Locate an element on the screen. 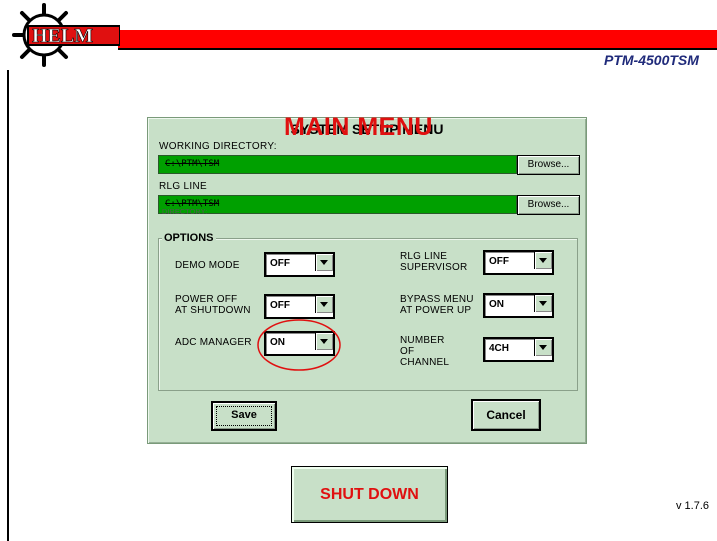 This screenshot has height=541, width=717. adc-manager-label: ADC MANAGER is located at coordinates (213, 342).